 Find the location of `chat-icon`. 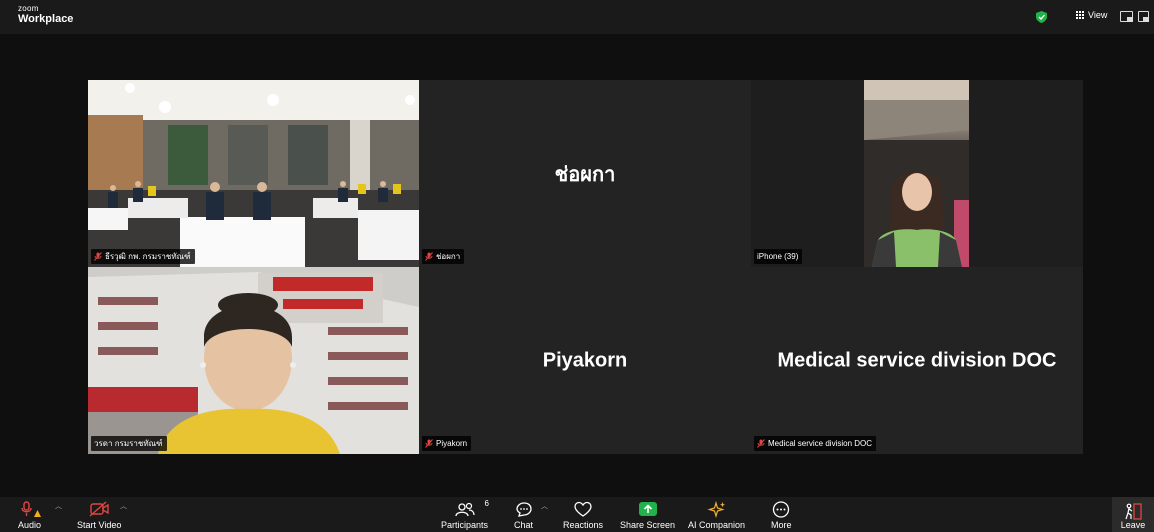

chat-icon is located at coordinates (523, 509).